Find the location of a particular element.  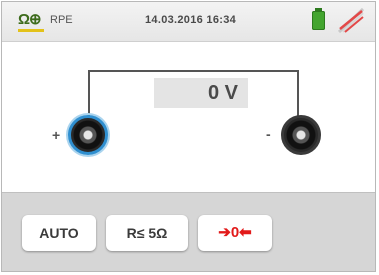

plus-terminal-jack-icon is located at coordinates (88, 135).